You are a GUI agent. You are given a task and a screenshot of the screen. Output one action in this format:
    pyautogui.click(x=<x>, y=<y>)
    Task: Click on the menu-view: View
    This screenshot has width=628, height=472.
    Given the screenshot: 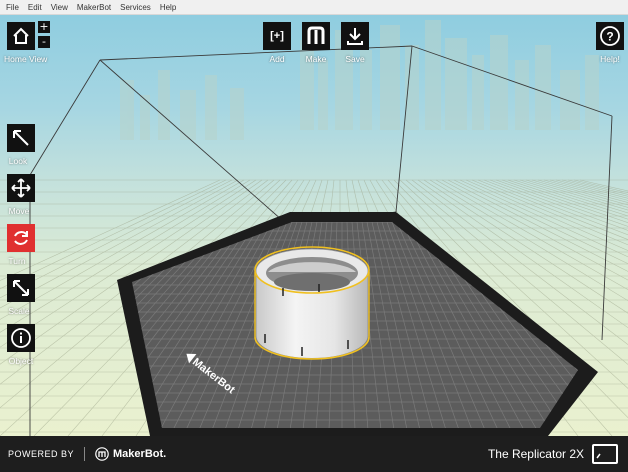 What is the action you would take?
    pyautogui.click(x=59, y=7)
    